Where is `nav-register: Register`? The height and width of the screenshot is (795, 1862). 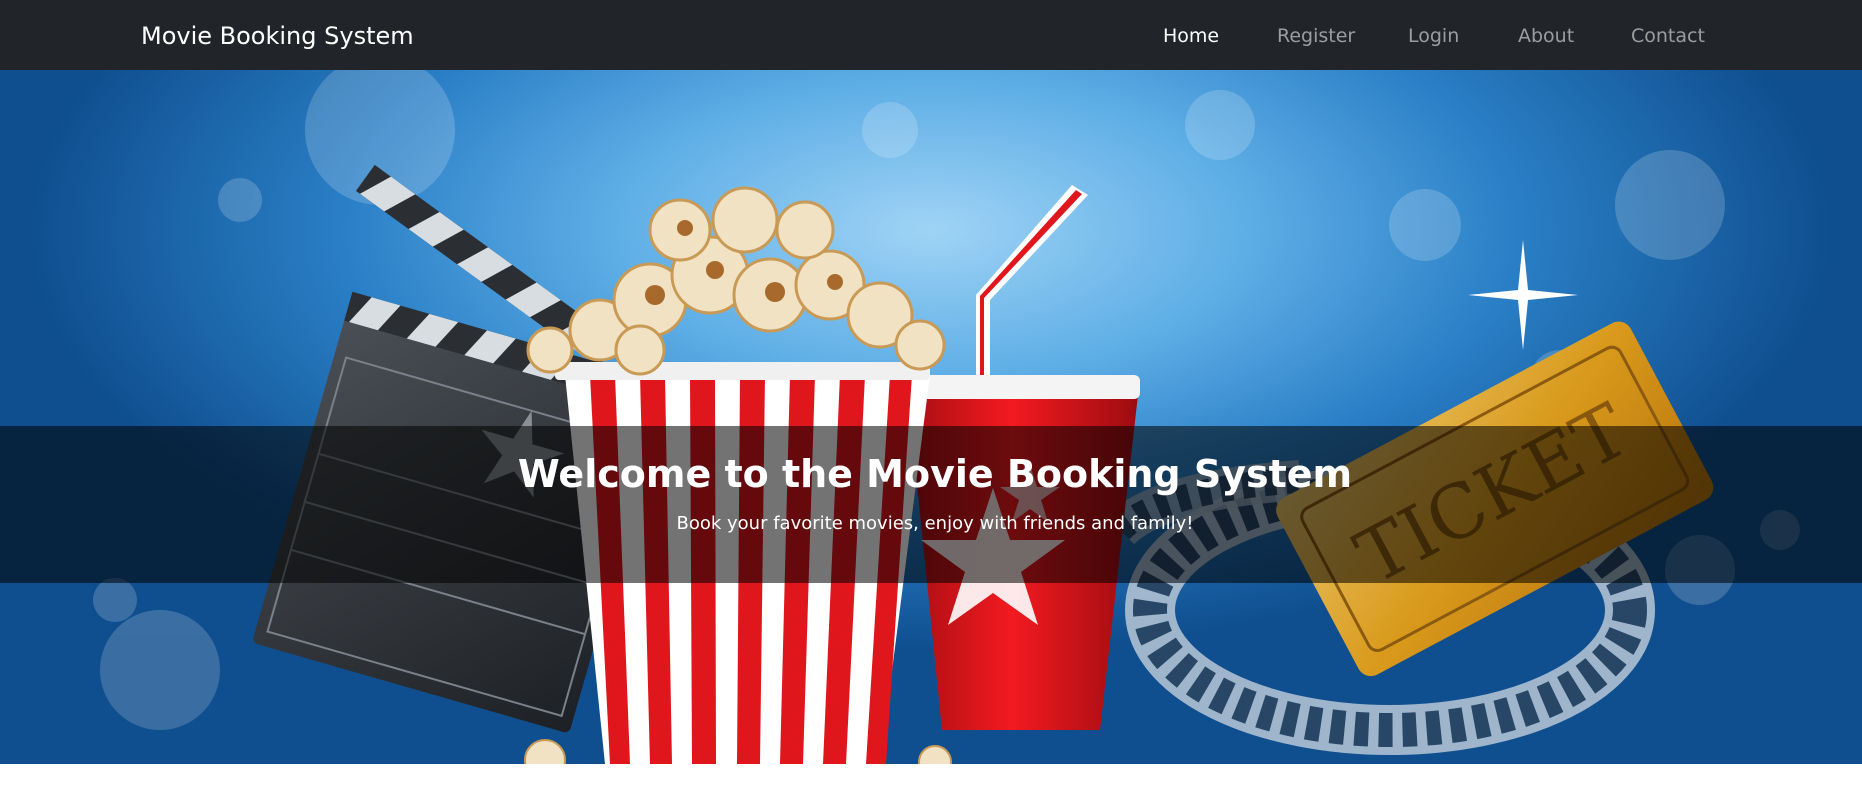
nav-register: Register is located at coordinates (1316, 35).